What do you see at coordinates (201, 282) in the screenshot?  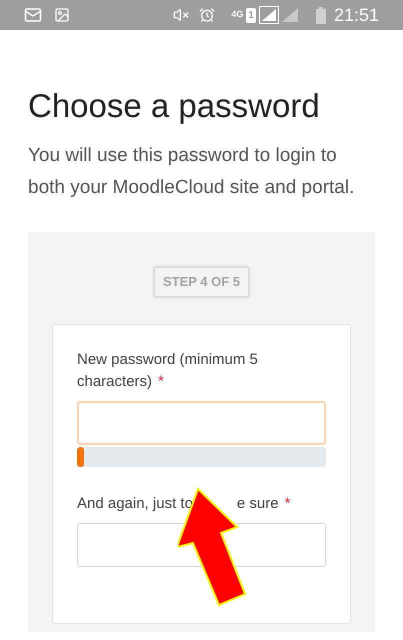 I see `step-indicator: STEP 4 OF 5` at bounding box center [201, 282].